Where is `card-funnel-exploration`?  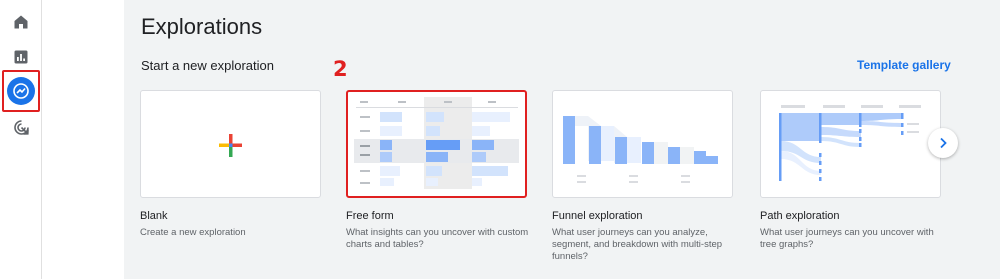
card-funnel-exploration is located at coordinates (642, 144).